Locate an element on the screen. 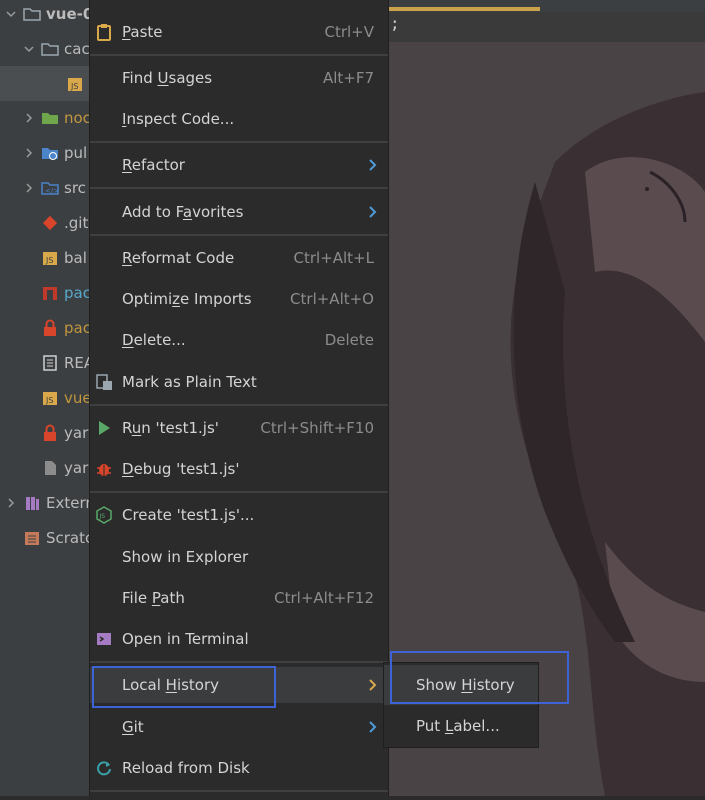 This screenshot has width=705, height=800. readme-icon is located at coordinates (50, 363).